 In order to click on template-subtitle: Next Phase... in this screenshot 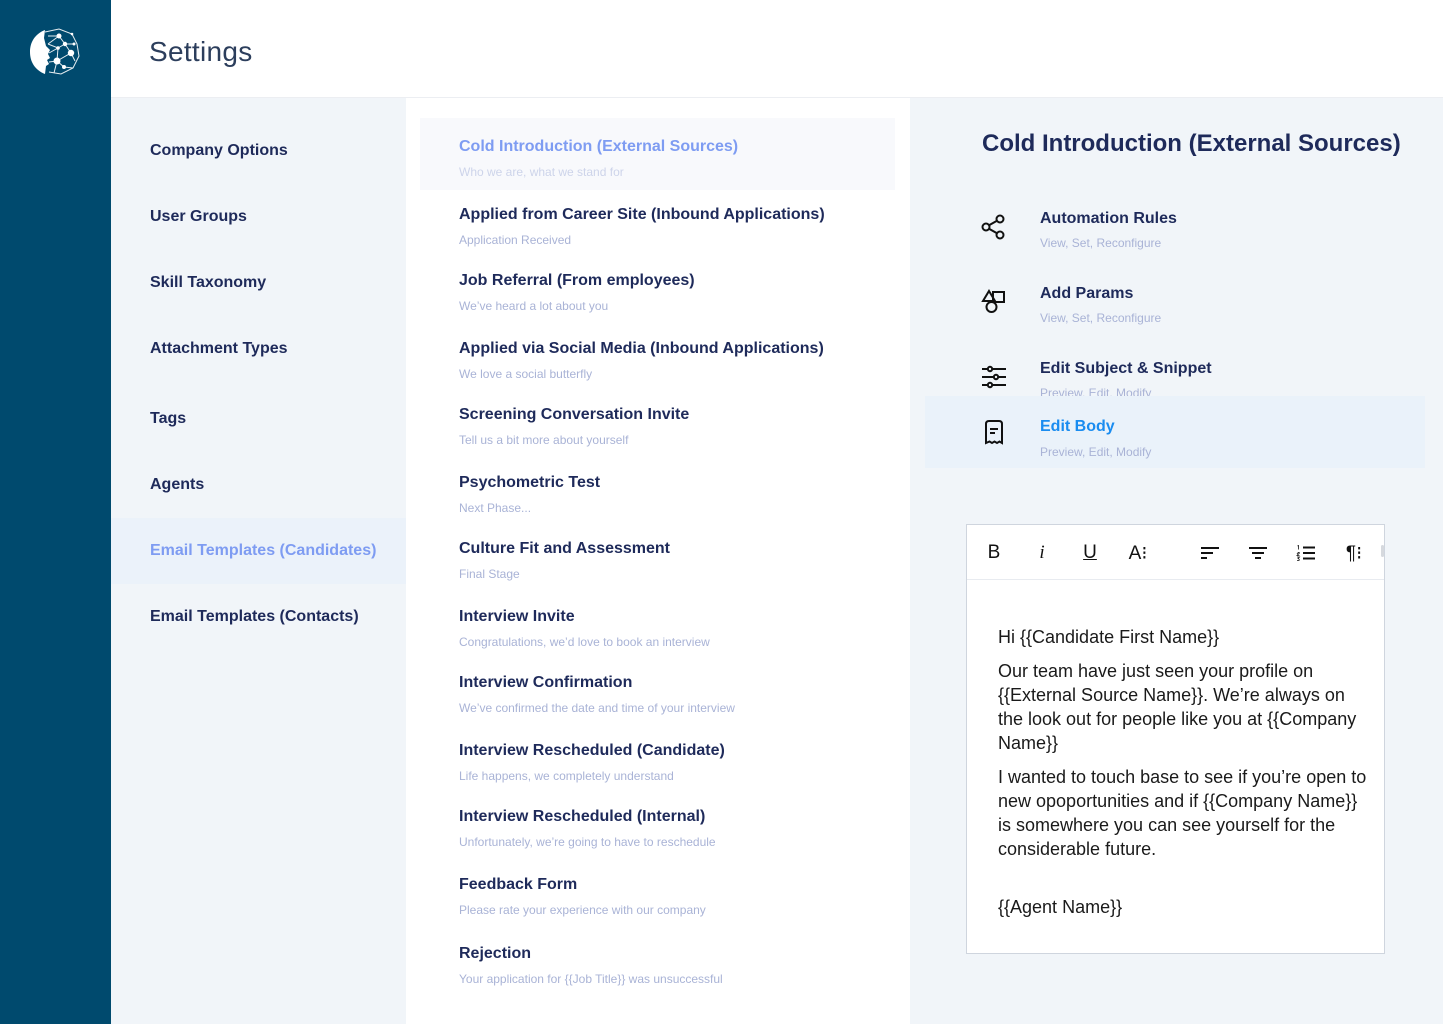, I will do `click(495, 508)`.